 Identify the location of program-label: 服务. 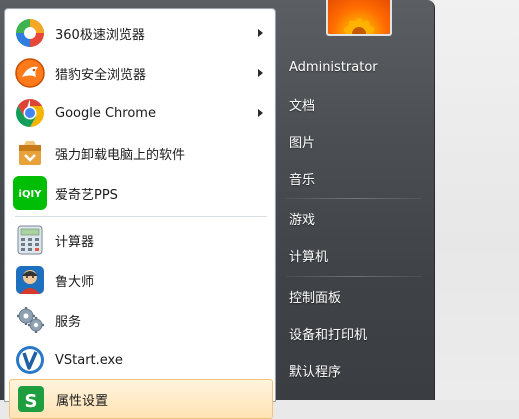
(68, 322).